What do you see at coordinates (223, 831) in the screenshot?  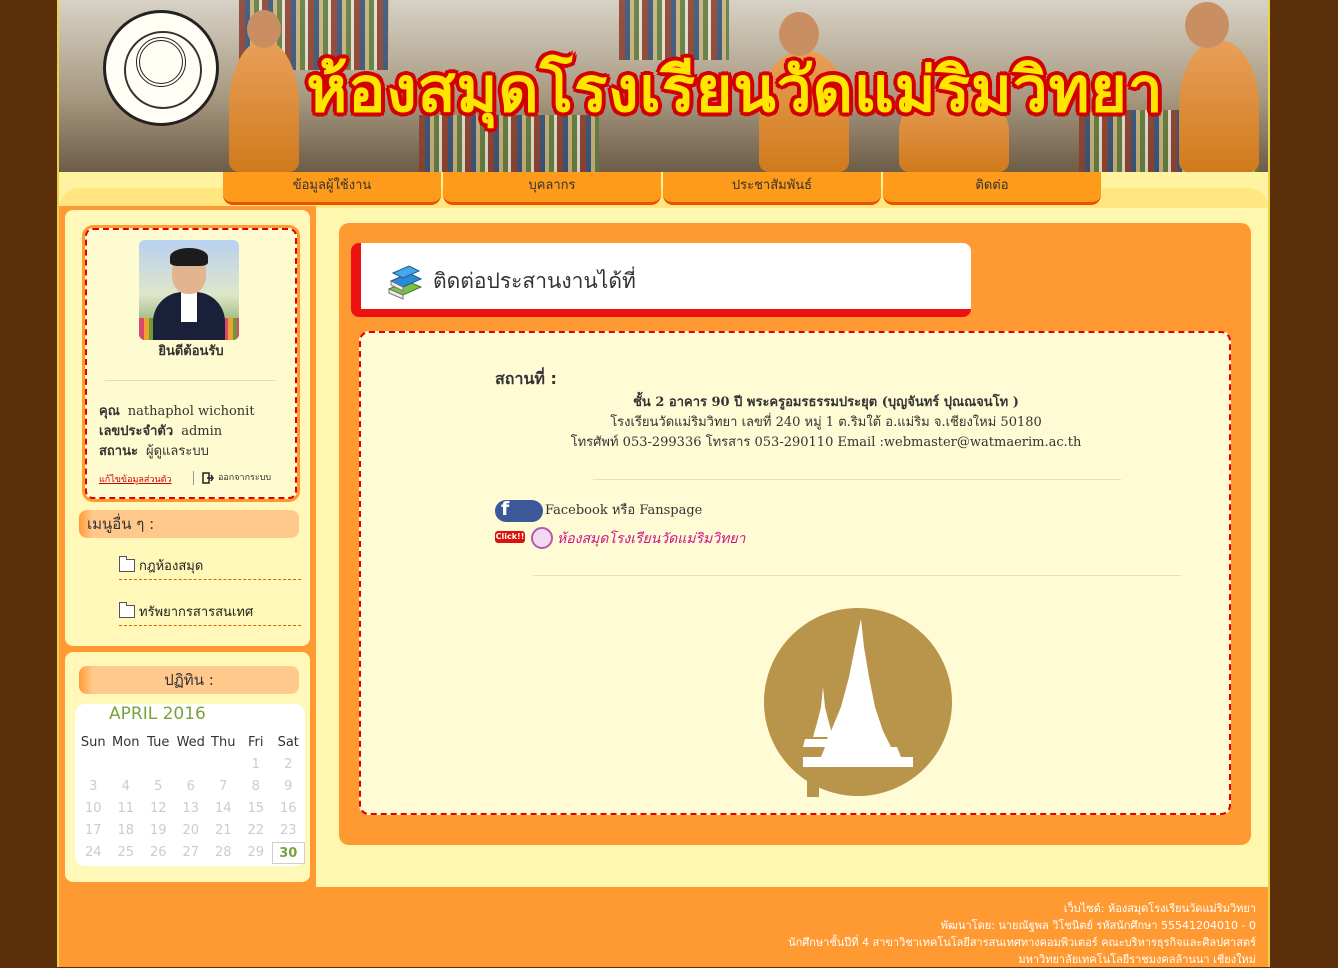 I see `calendar-day: 21` at bounding box center [223, 831].